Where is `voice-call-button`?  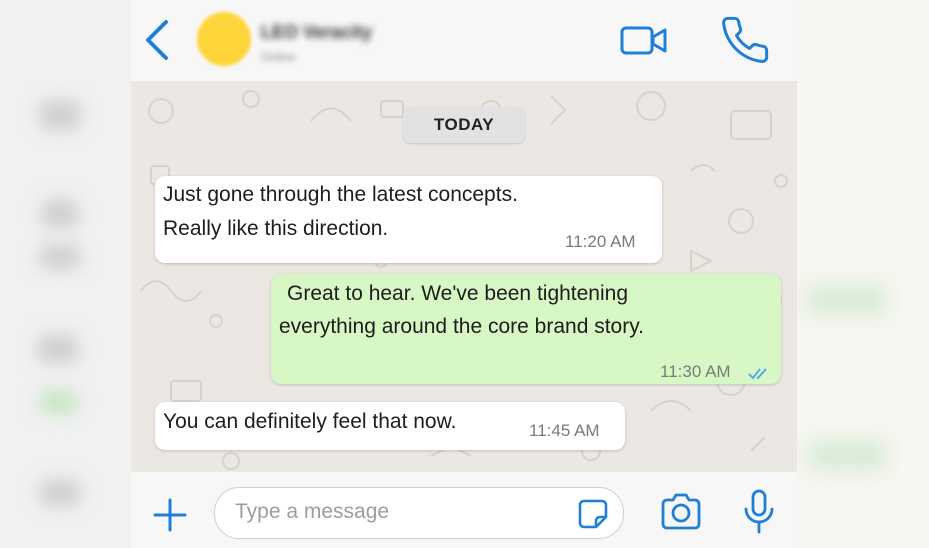
voice-call-button is located at coordinates (745, 40).